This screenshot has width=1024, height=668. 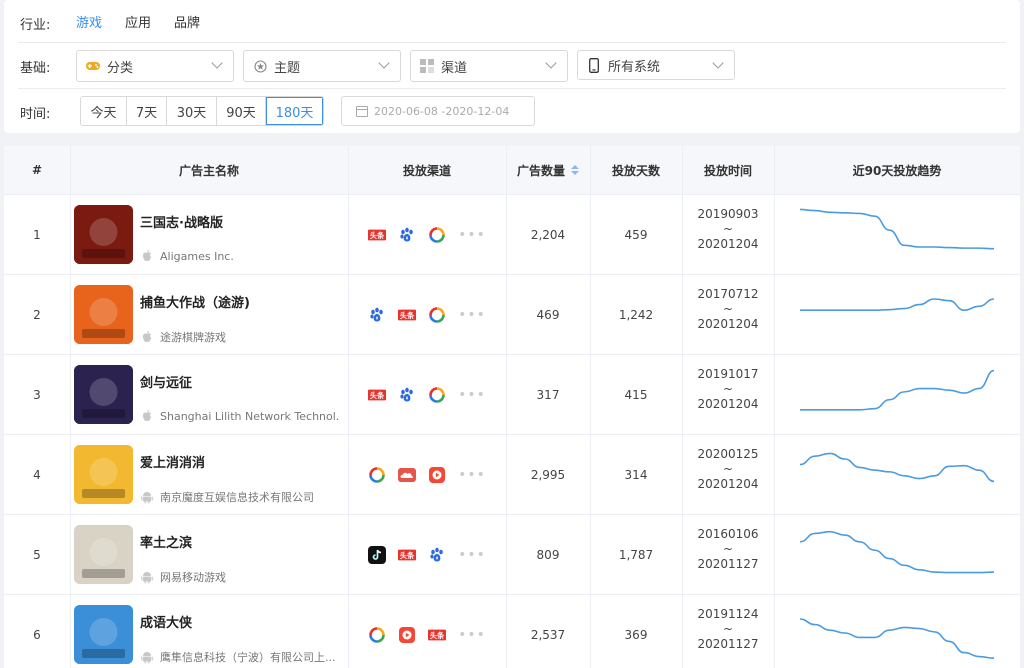 I want to click on delivery-period: 20160106 ~ 20201127, so click(x=728, y=549).